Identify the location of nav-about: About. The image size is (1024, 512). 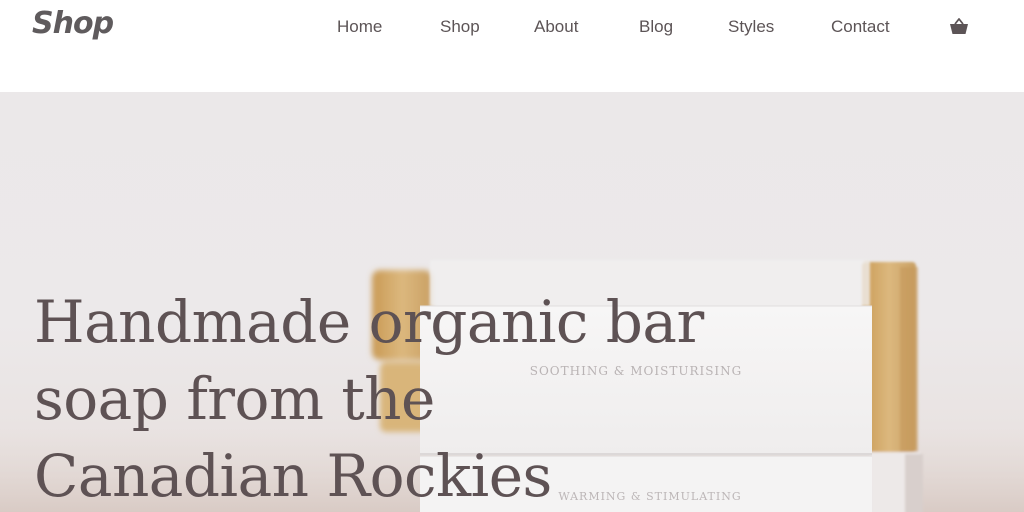
(556, 27).